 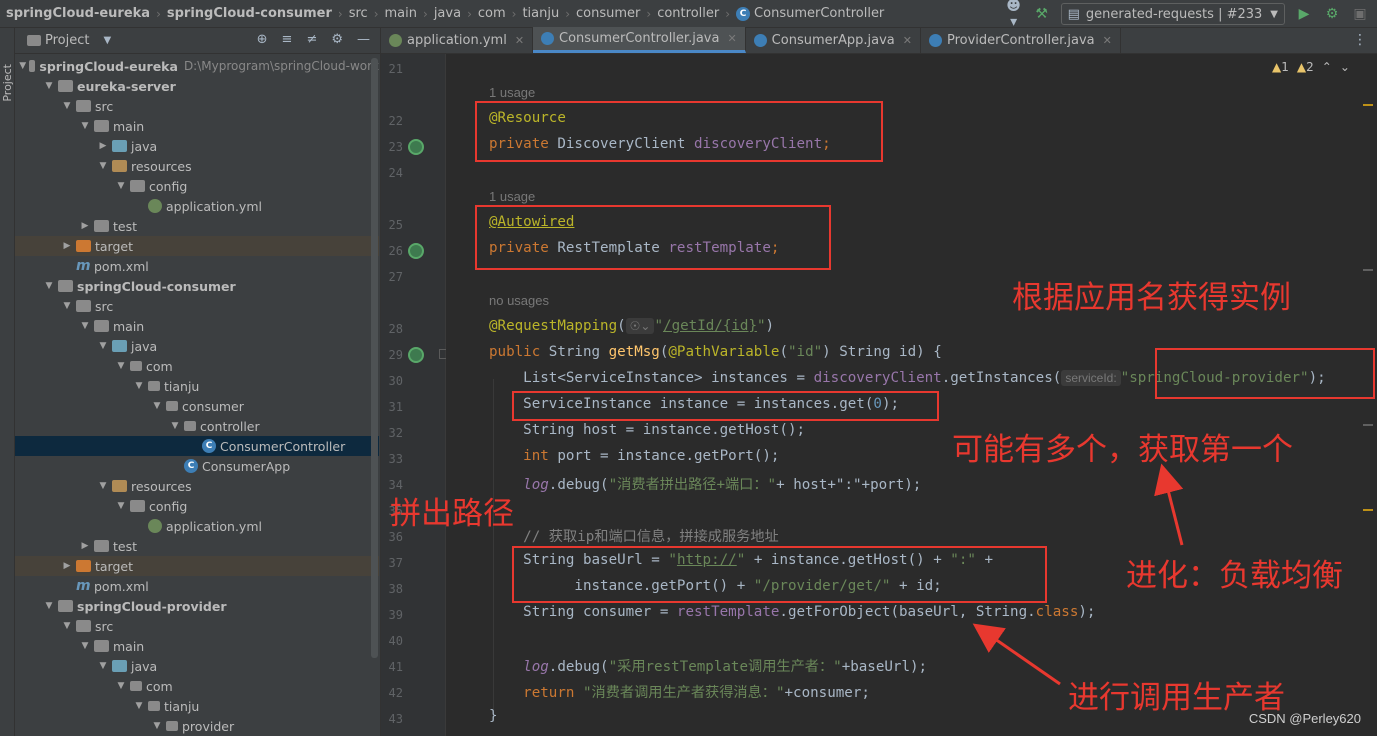 What do you see at coordinates (833, 40) in the screenshot?
I see `editor-tab: ConsumerApp.java ✕` at bounding box center [833, 40].